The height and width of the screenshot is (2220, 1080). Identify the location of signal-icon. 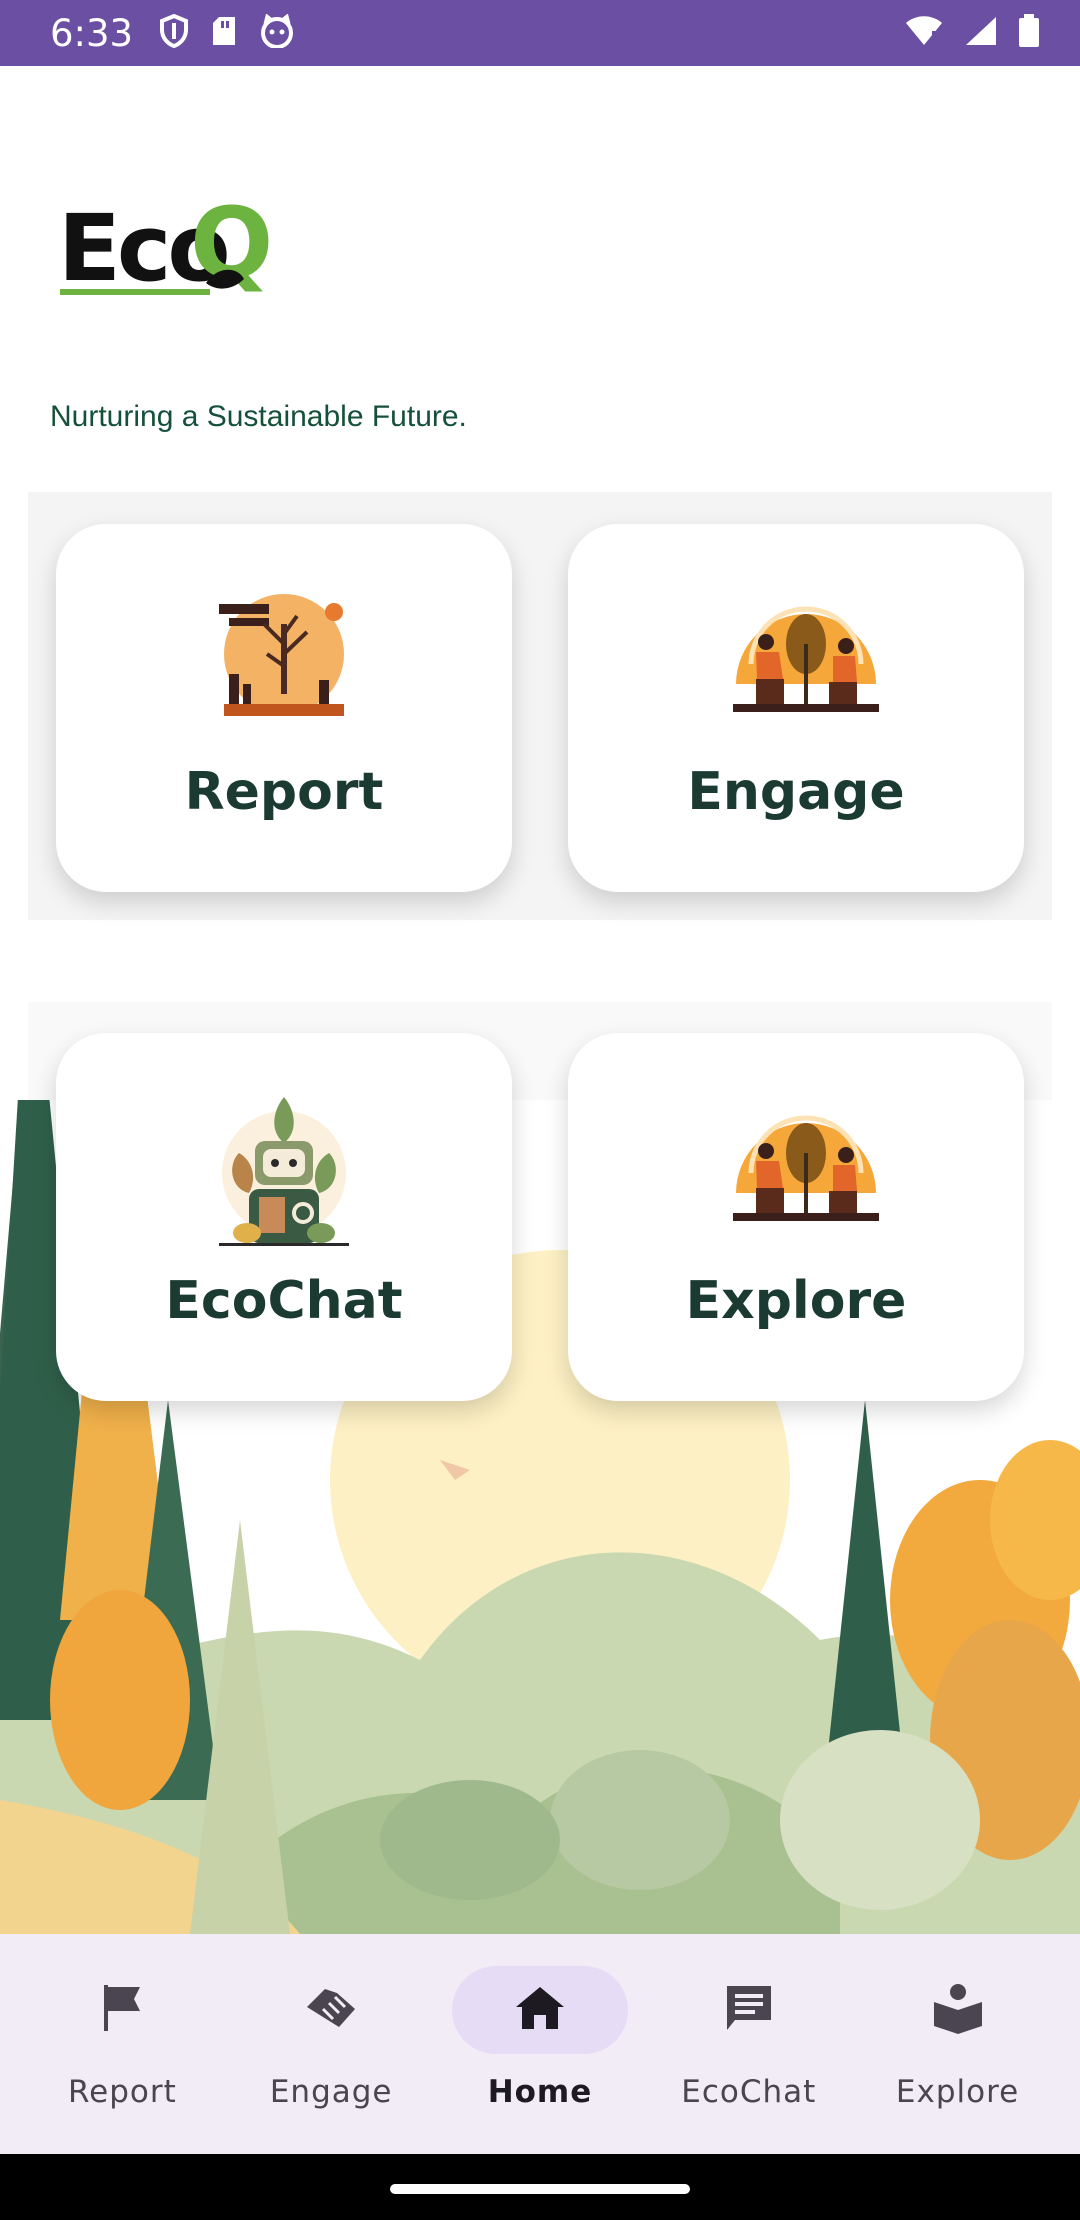
(981, 33).